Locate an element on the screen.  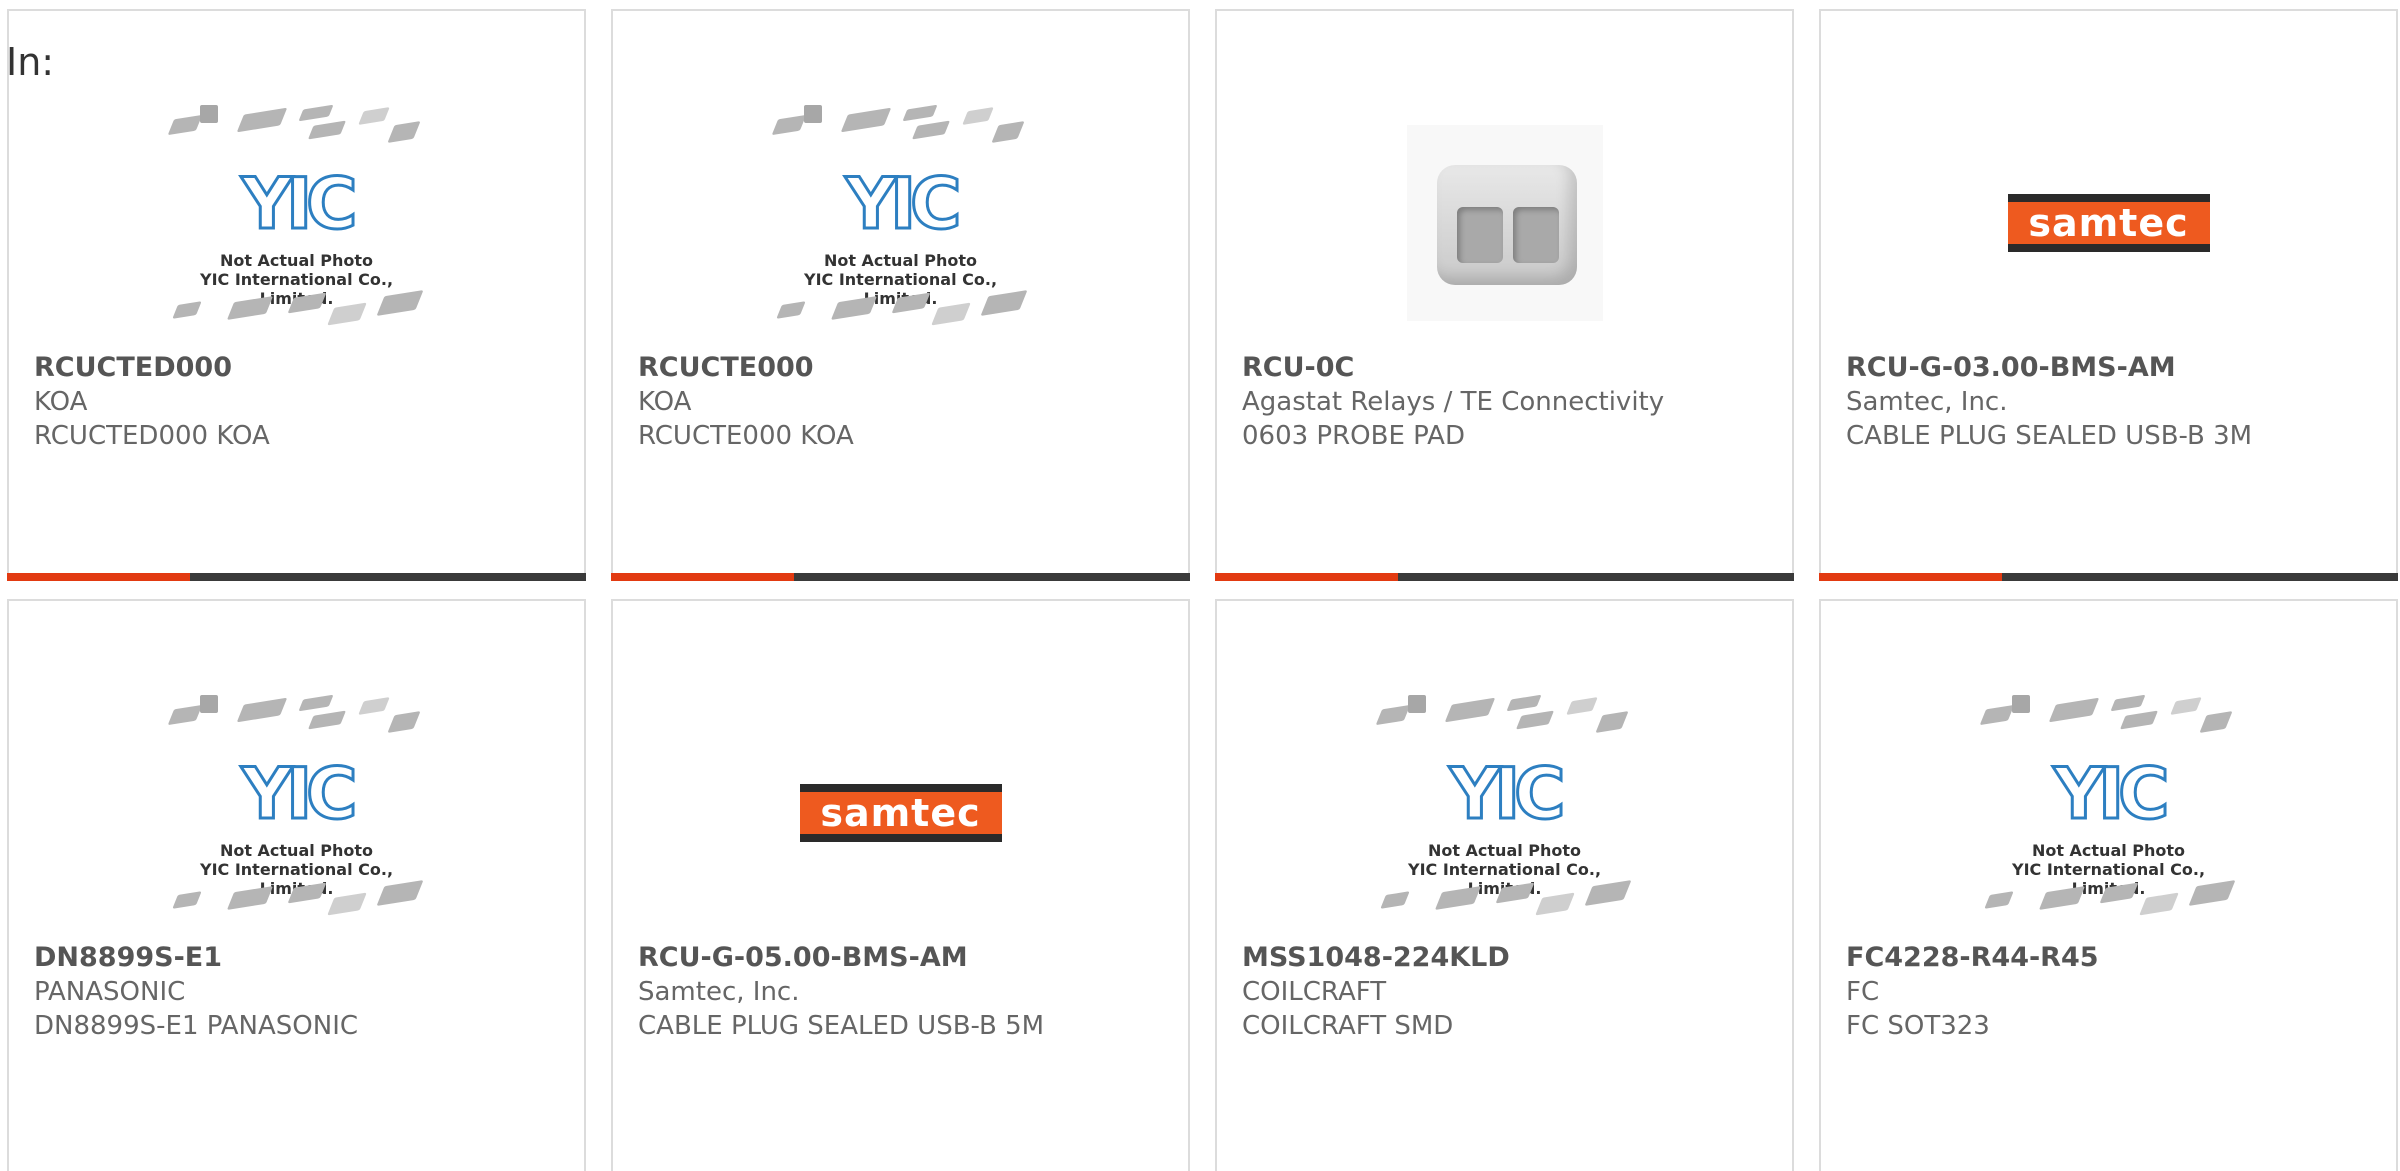
product-description: DN8899S-E1 PANASONIC is located at coordinates (196, 1026).